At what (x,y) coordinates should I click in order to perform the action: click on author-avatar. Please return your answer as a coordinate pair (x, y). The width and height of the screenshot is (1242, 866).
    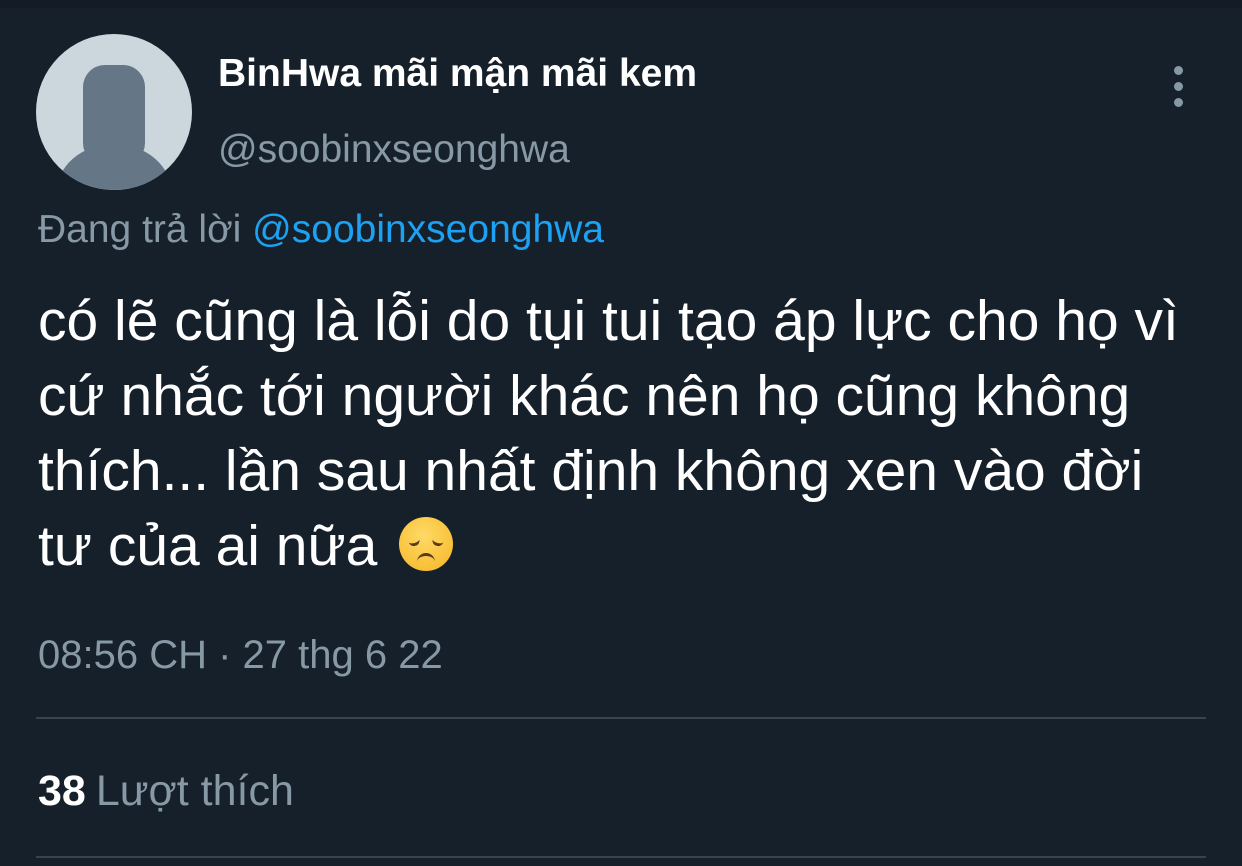
    Looking at the image, I should click on (114, 112).